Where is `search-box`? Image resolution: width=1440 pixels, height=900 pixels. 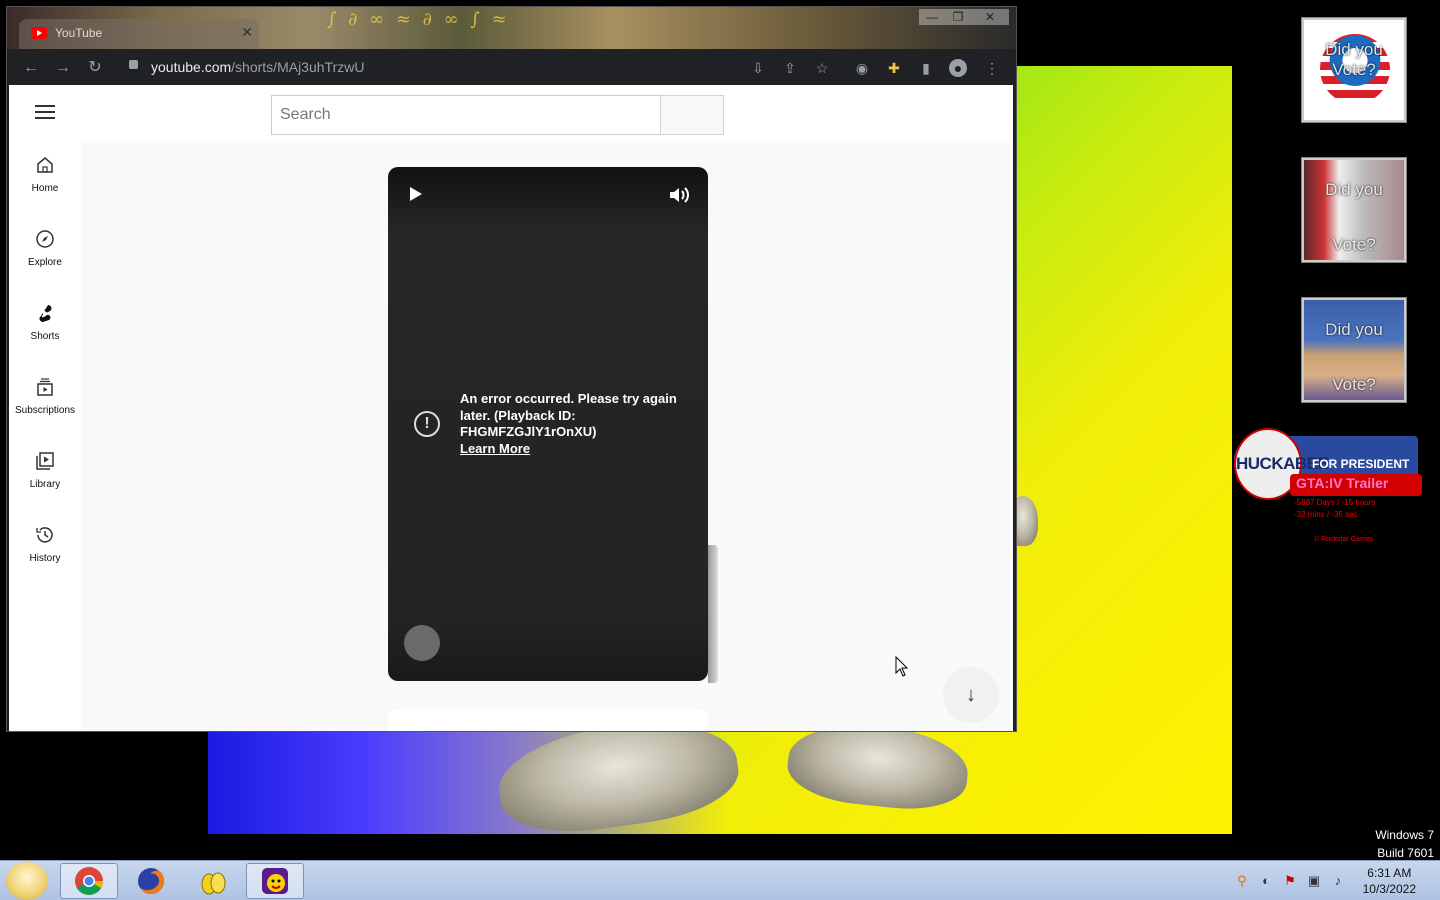 search-box is located at coordinates (466, 115).